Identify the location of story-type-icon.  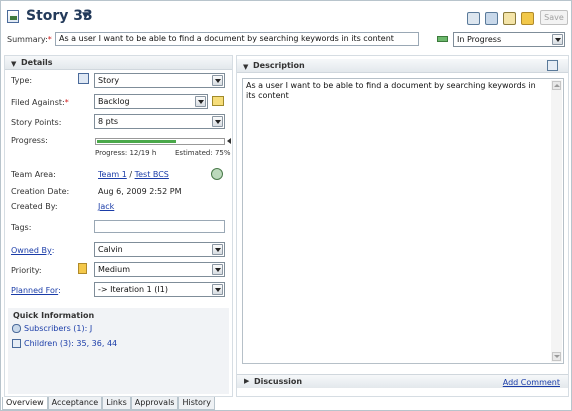
(83, 78).